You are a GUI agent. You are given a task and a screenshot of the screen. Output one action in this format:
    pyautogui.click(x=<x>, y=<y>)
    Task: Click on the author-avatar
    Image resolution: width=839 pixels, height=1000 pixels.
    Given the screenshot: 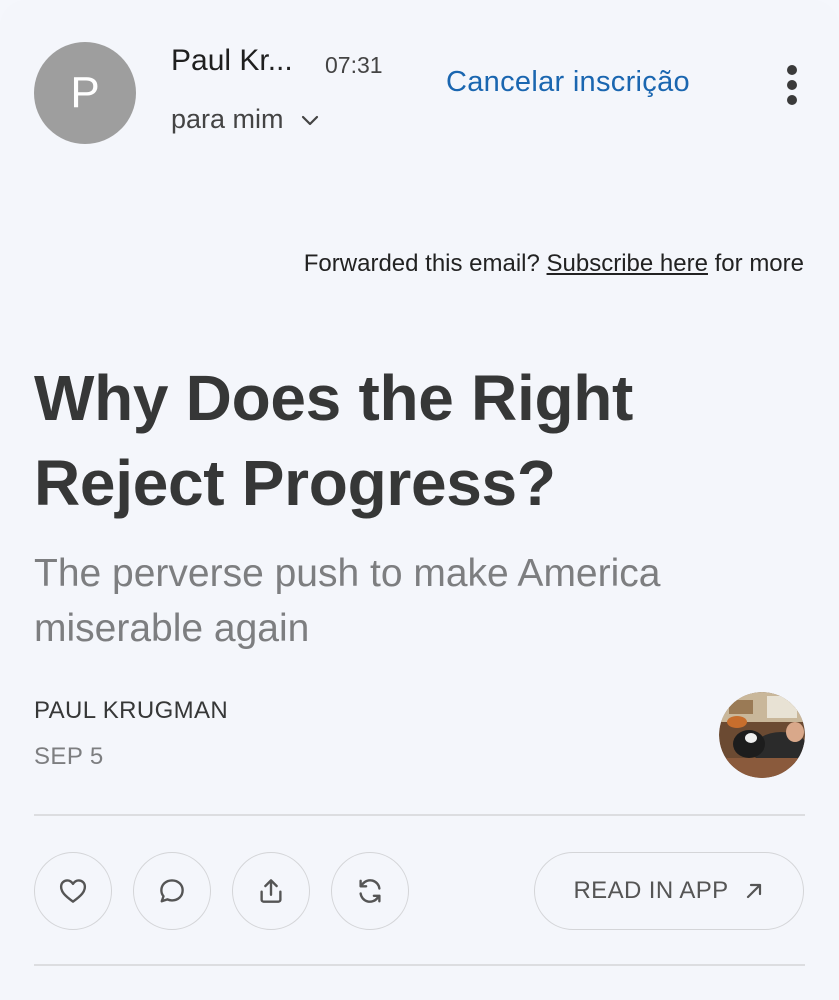 What is the action you would take?
    pyautogui.click(x=762, y=735)
    